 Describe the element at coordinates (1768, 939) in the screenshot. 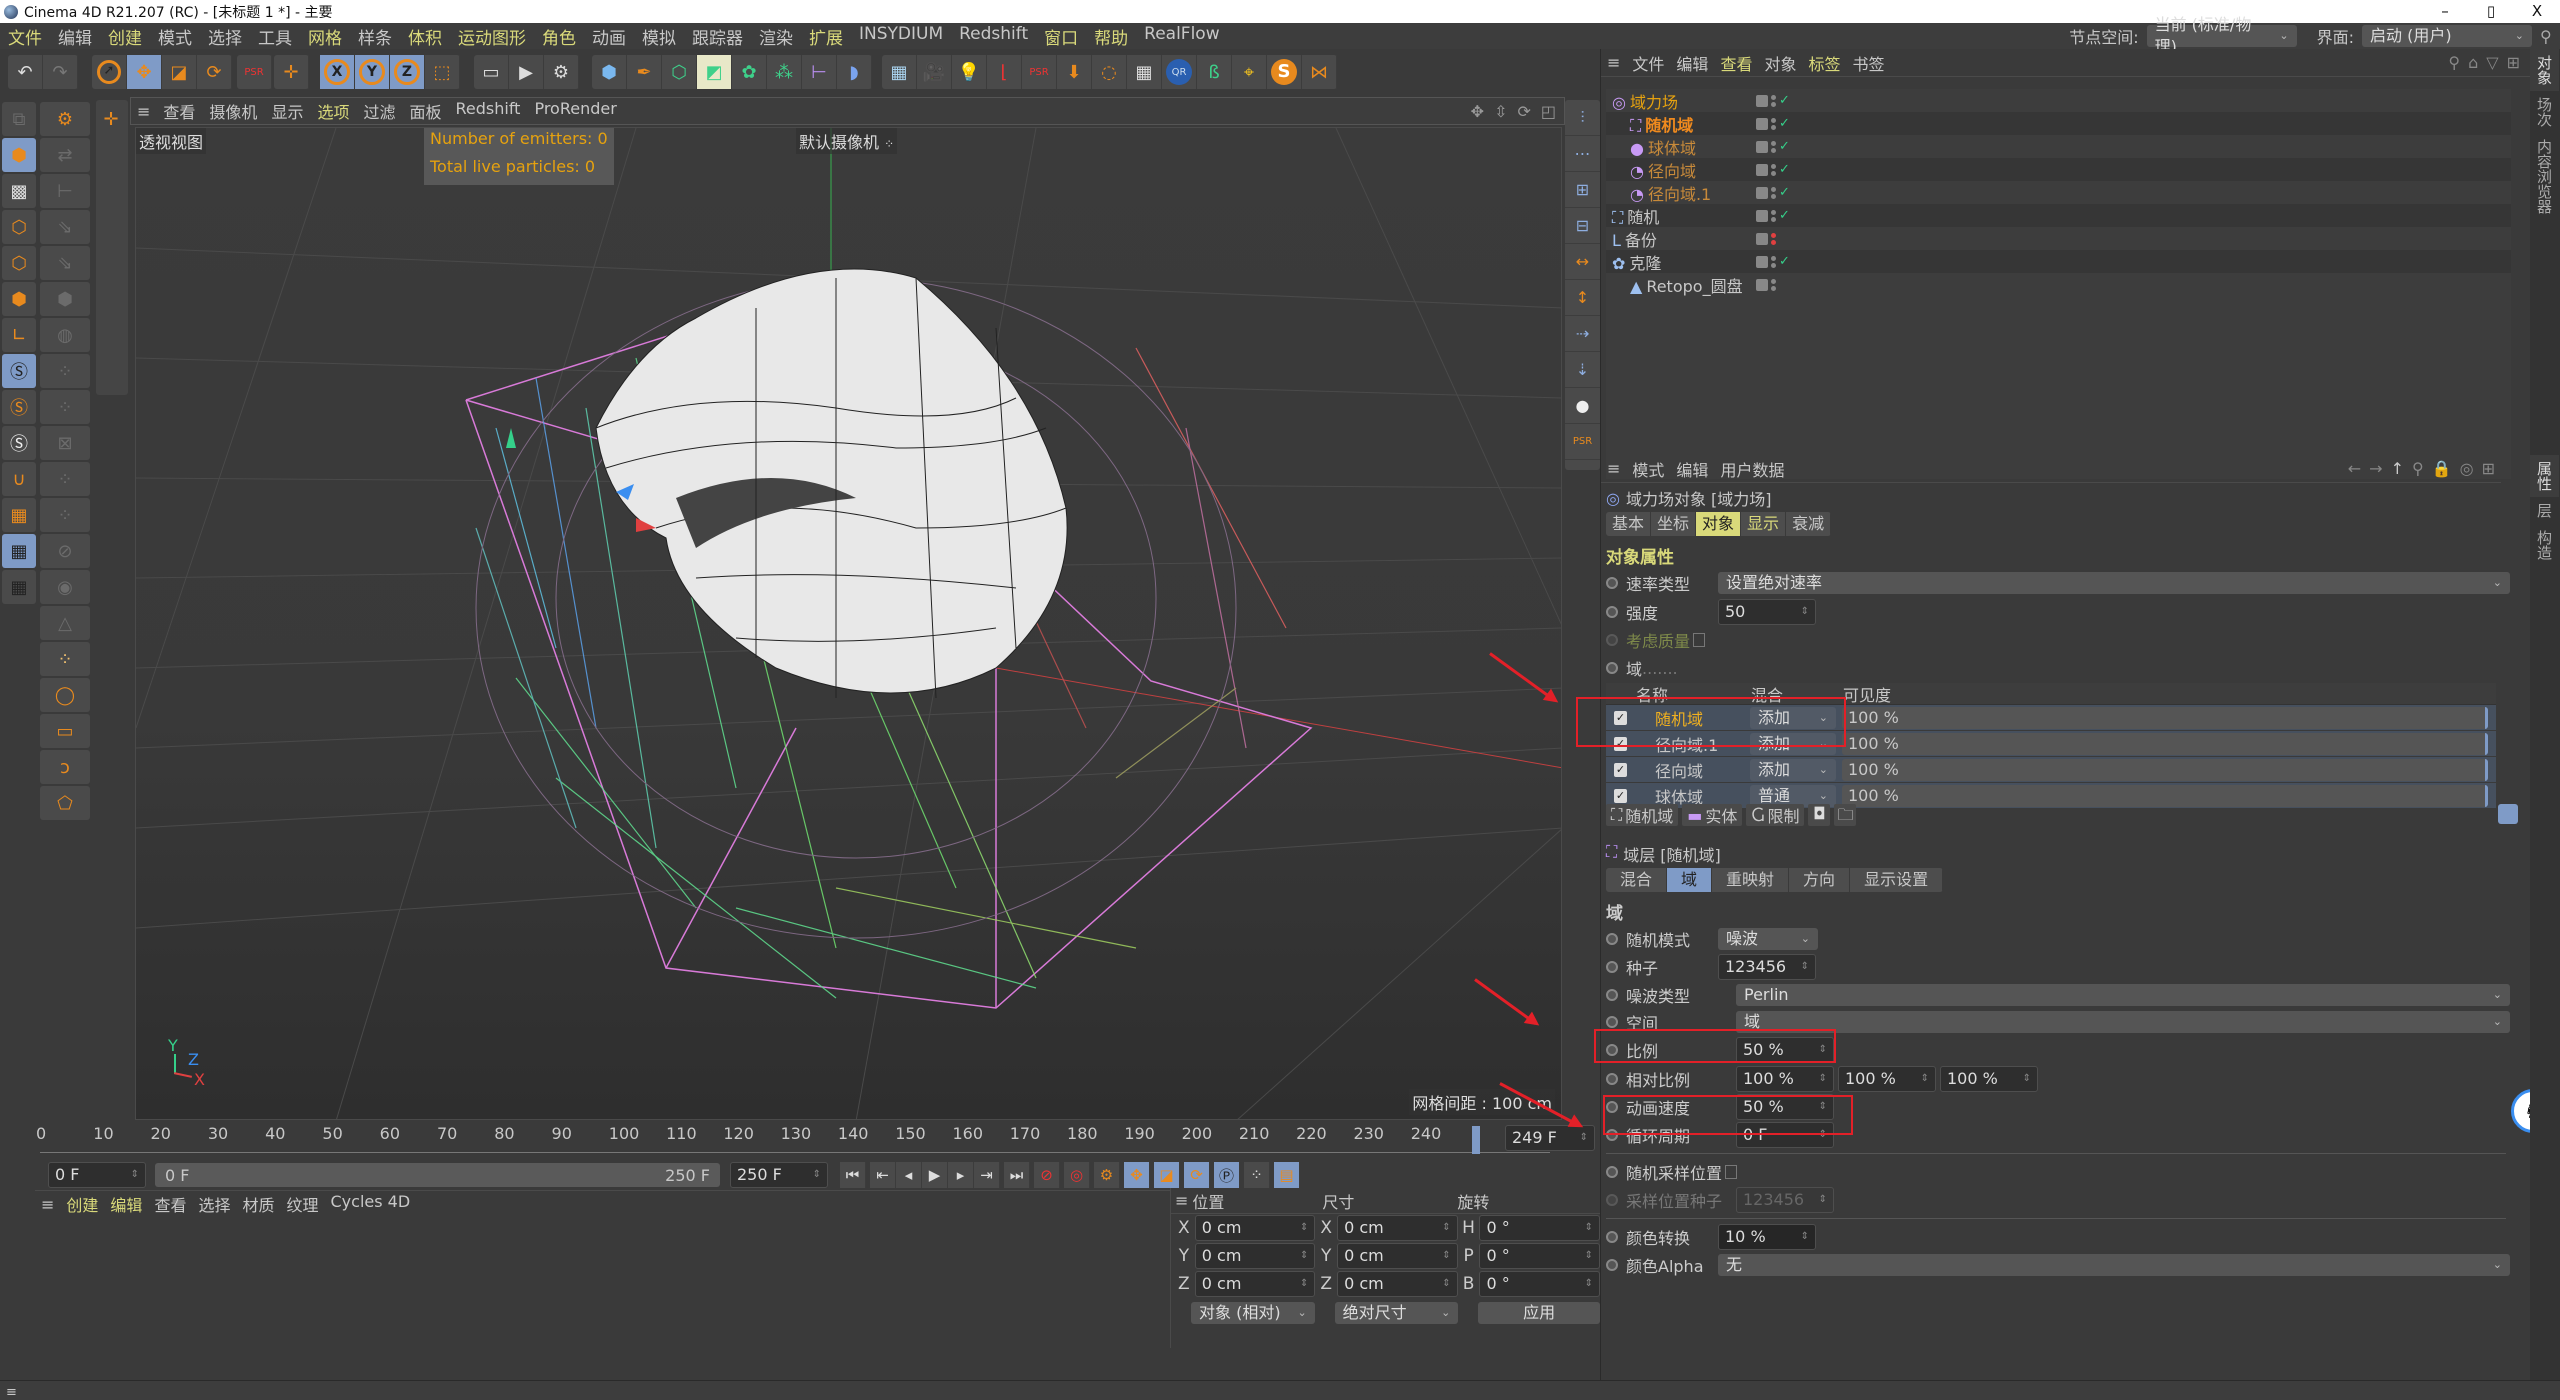

I see `random-mode-select: 噪波 ⌄` at that location.